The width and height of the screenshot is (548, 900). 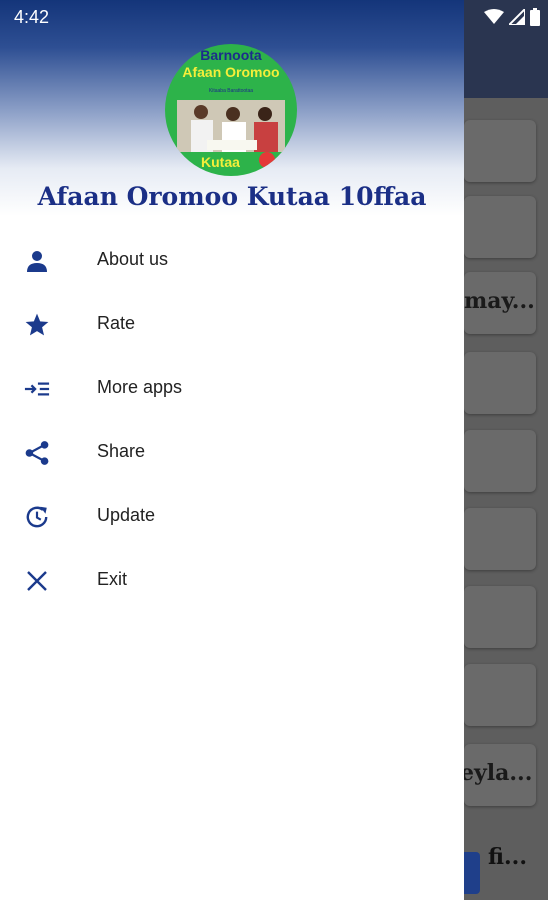 I want to click on menu-item-label: More apps, so click(x=140, y=387).